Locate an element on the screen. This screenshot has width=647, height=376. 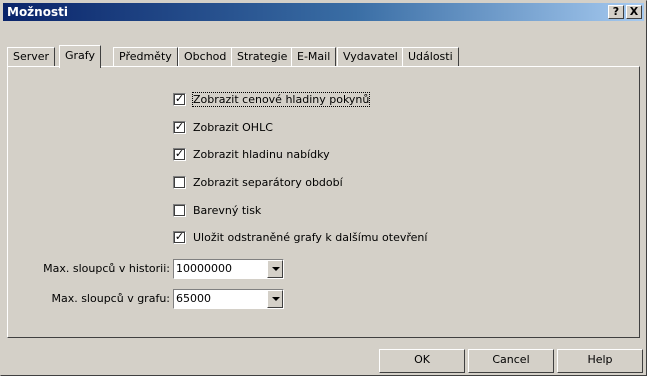
checkbox-period-separators is located at coordinates (179, 182).